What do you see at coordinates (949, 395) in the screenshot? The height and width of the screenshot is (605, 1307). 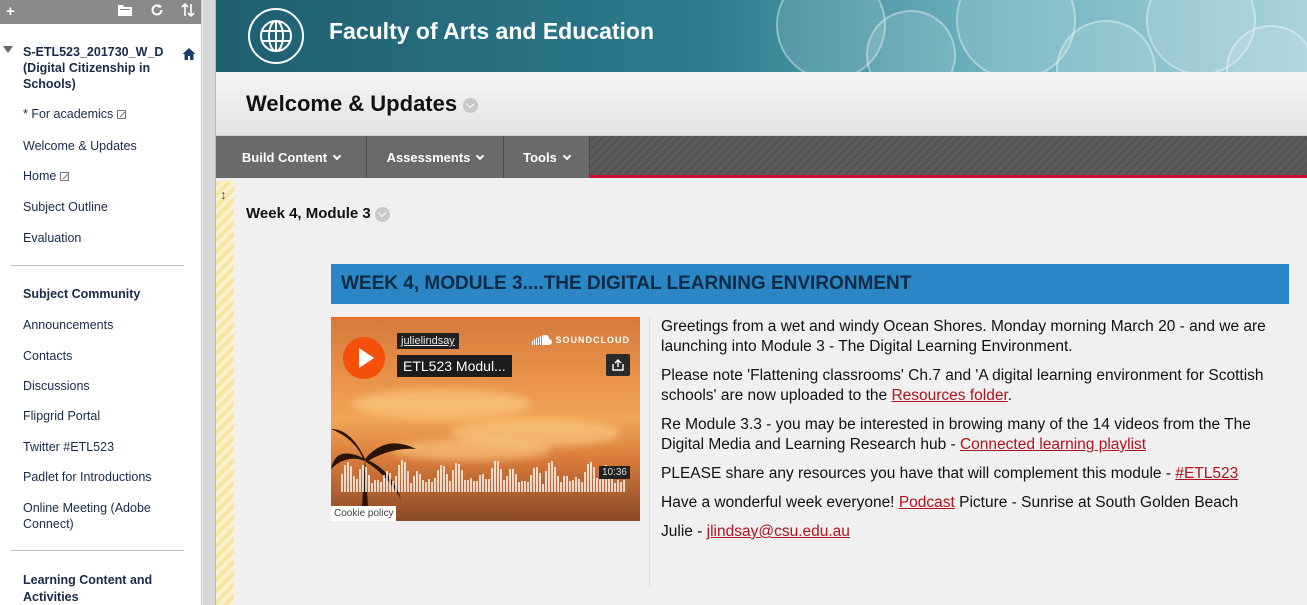 I see `resources-folder-link: Resources folder` at bounding box center [949, 395].